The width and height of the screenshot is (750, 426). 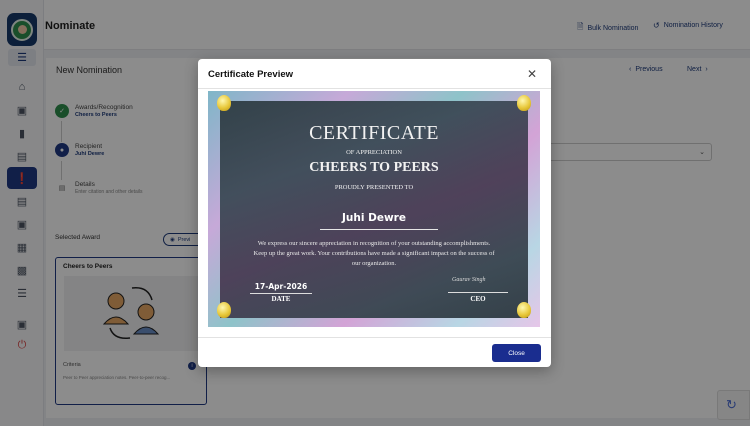 What do you see at coordinates (478, 299) in the screenshot?
I see `ceo-label: CEO` at bounding box center [478, 299].